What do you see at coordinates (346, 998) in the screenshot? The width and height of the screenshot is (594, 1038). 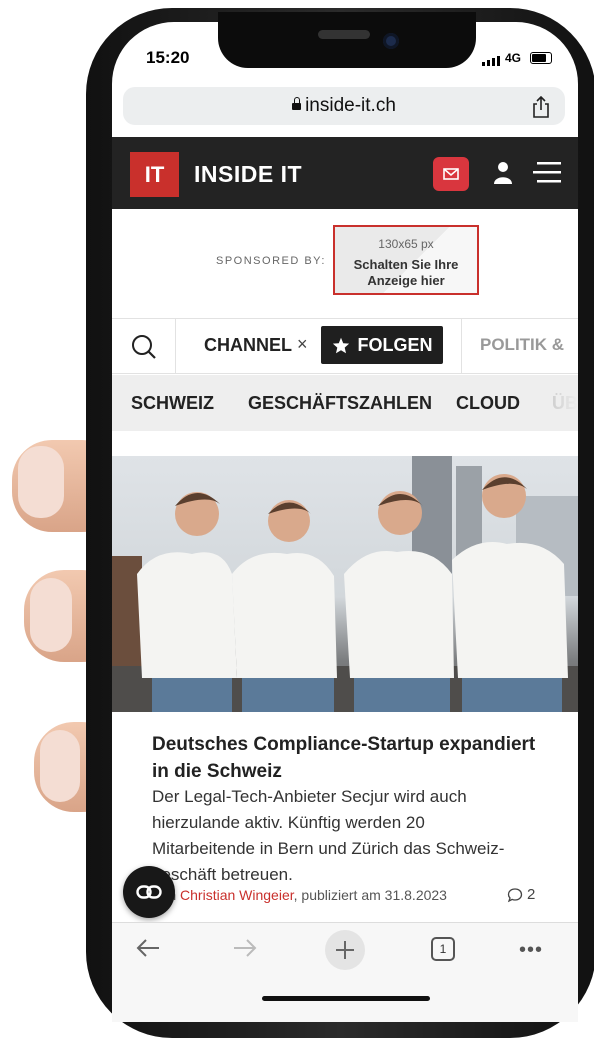 I see `home-indicator` at bounding box center [346, 998].